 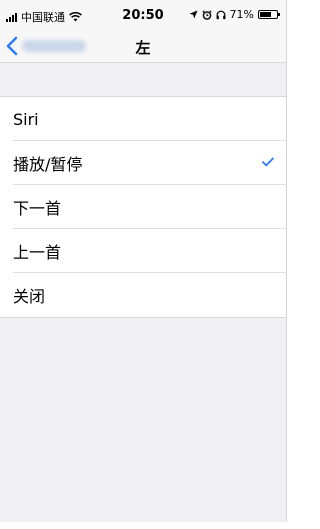 What do you see at coordinates (37, 208) in the screenshot?
I see `option-label: 下一首` at bounding box center [37, 208].